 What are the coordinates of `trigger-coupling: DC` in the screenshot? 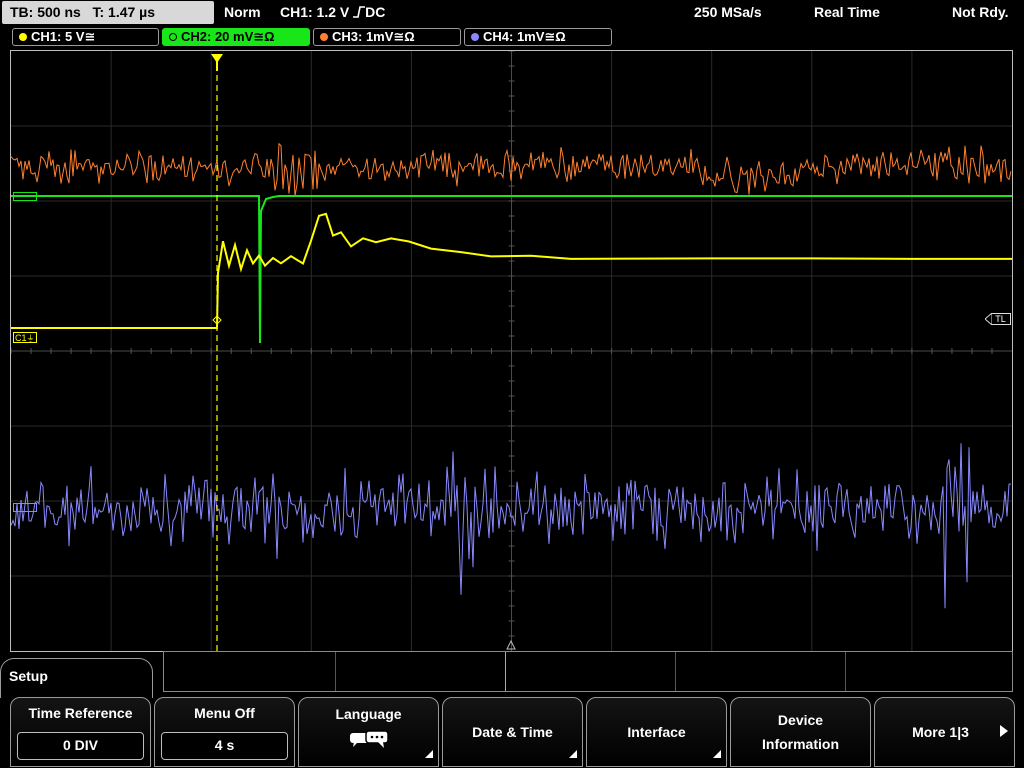 It's located at (375, 12).